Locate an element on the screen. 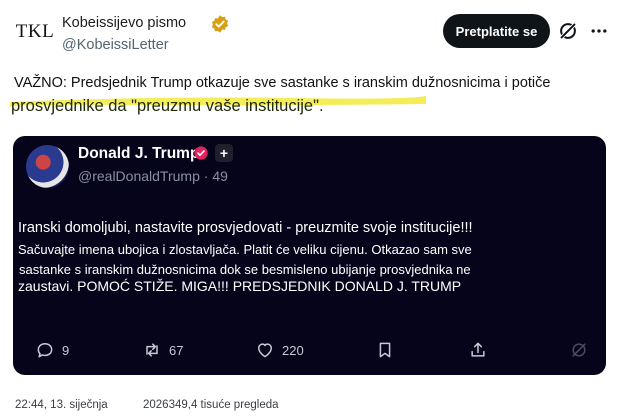 The image size is (623, 419). verified-badge-icon is located at coordinates (220, 24).